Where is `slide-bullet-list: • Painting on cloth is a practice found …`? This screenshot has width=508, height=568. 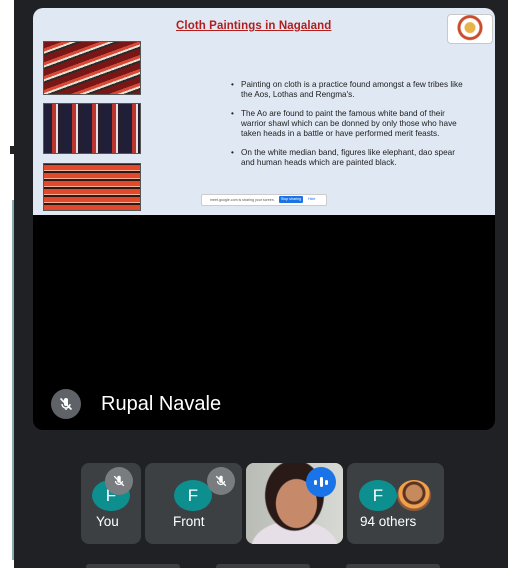
slide-bullet-list: • Painting on cloth is a practice found … is located at coordinates (348, 128).